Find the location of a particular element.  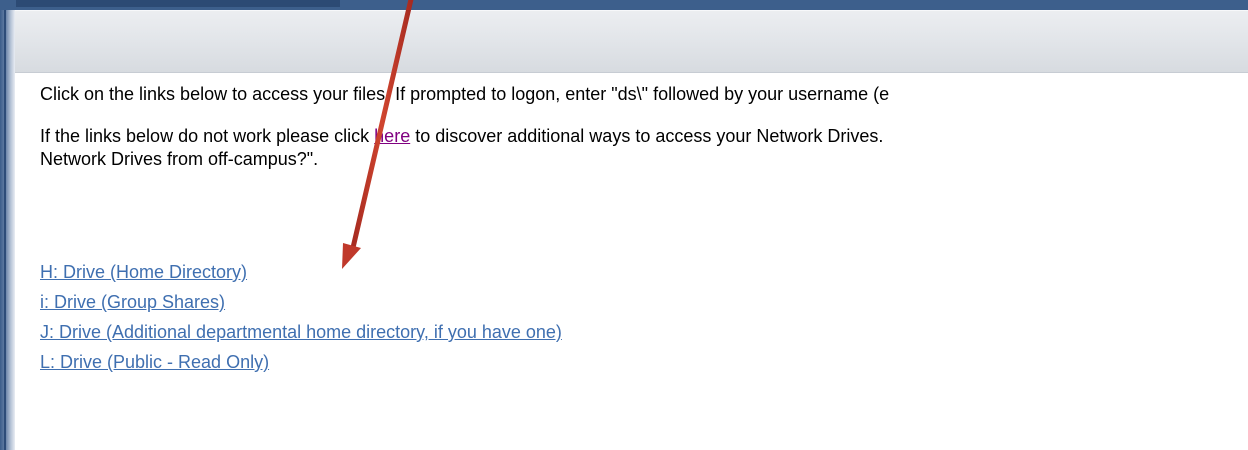

header-band-highlight is located at coordinates (631, 10).